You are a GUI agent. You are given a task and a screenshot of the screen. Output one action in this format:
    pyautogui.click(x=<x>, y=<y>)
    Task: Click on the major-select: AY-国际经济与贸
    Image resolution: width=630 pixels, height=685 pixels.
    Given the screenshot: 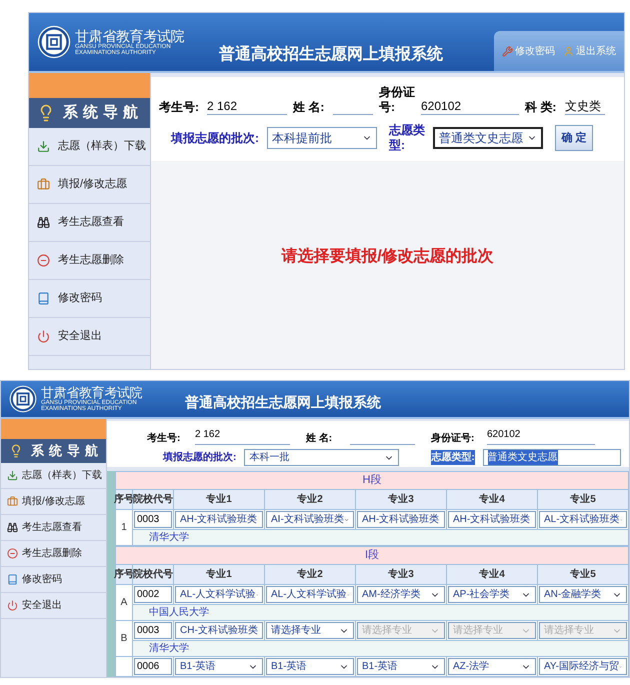 What is the action you would take?
    pyautogui.click(x=583, y=666)
    